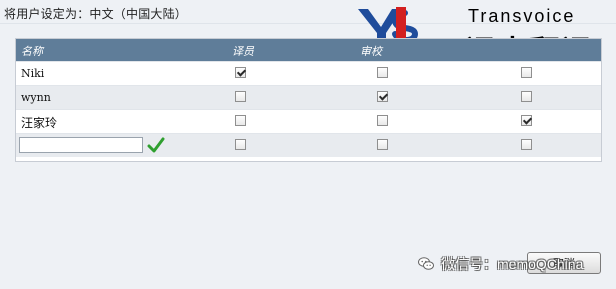 This screenshot has width=616, height=289. Describe the element at coordinates (426, 263) in the screenshot. I see `wechat-icon` at that location.